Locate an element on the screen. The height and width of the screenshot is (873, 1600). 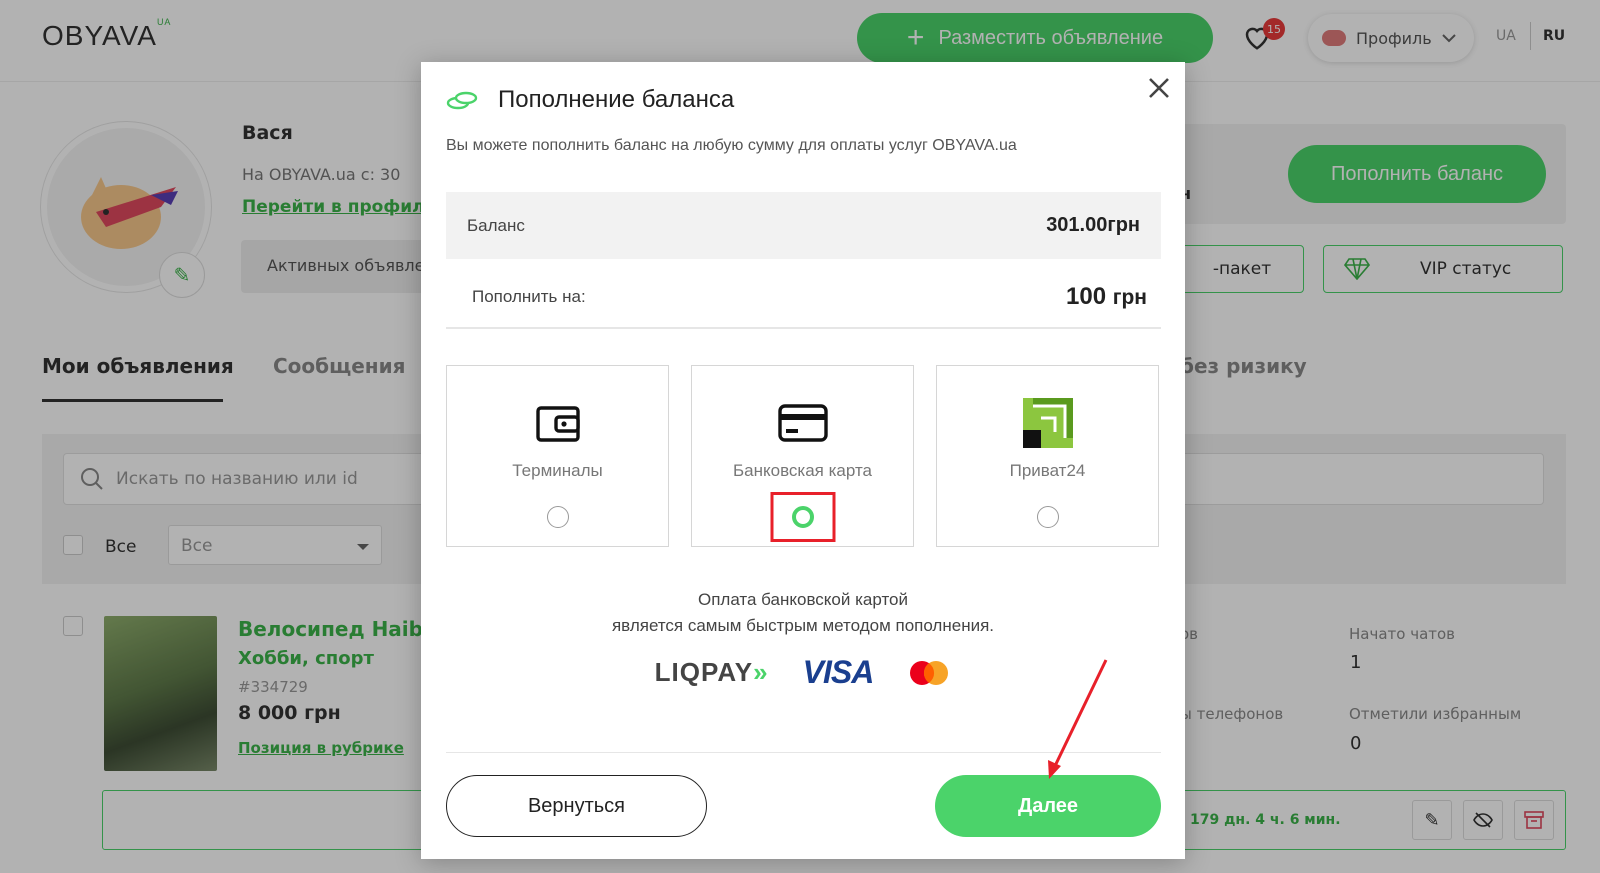
balance-label: Баланс is located at coordinates (496, 225).